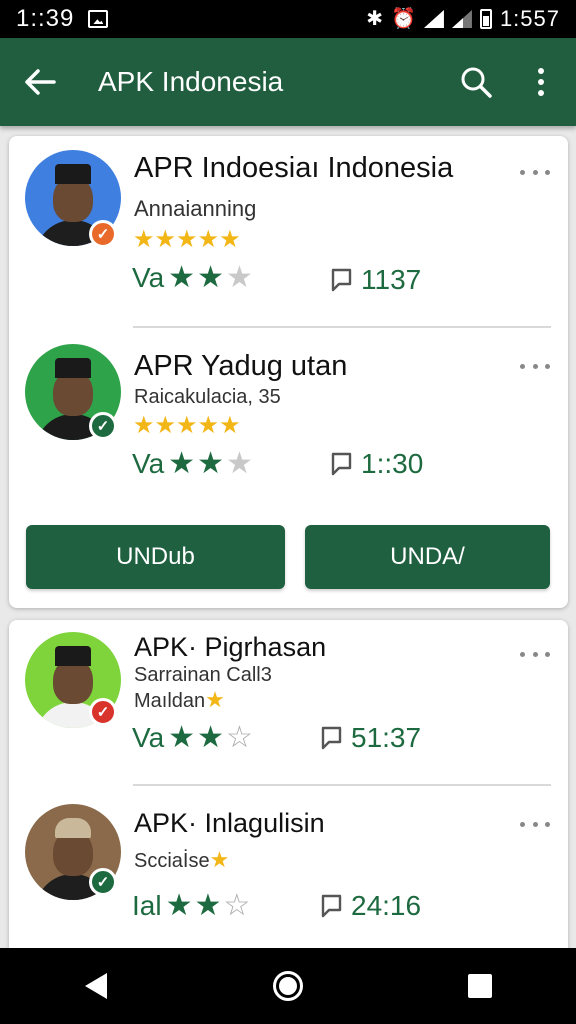 The height and width of the screenshot is (1024, 576). I want to click on item-subtitle: Raicakulacia, 35, so click(207, 397).